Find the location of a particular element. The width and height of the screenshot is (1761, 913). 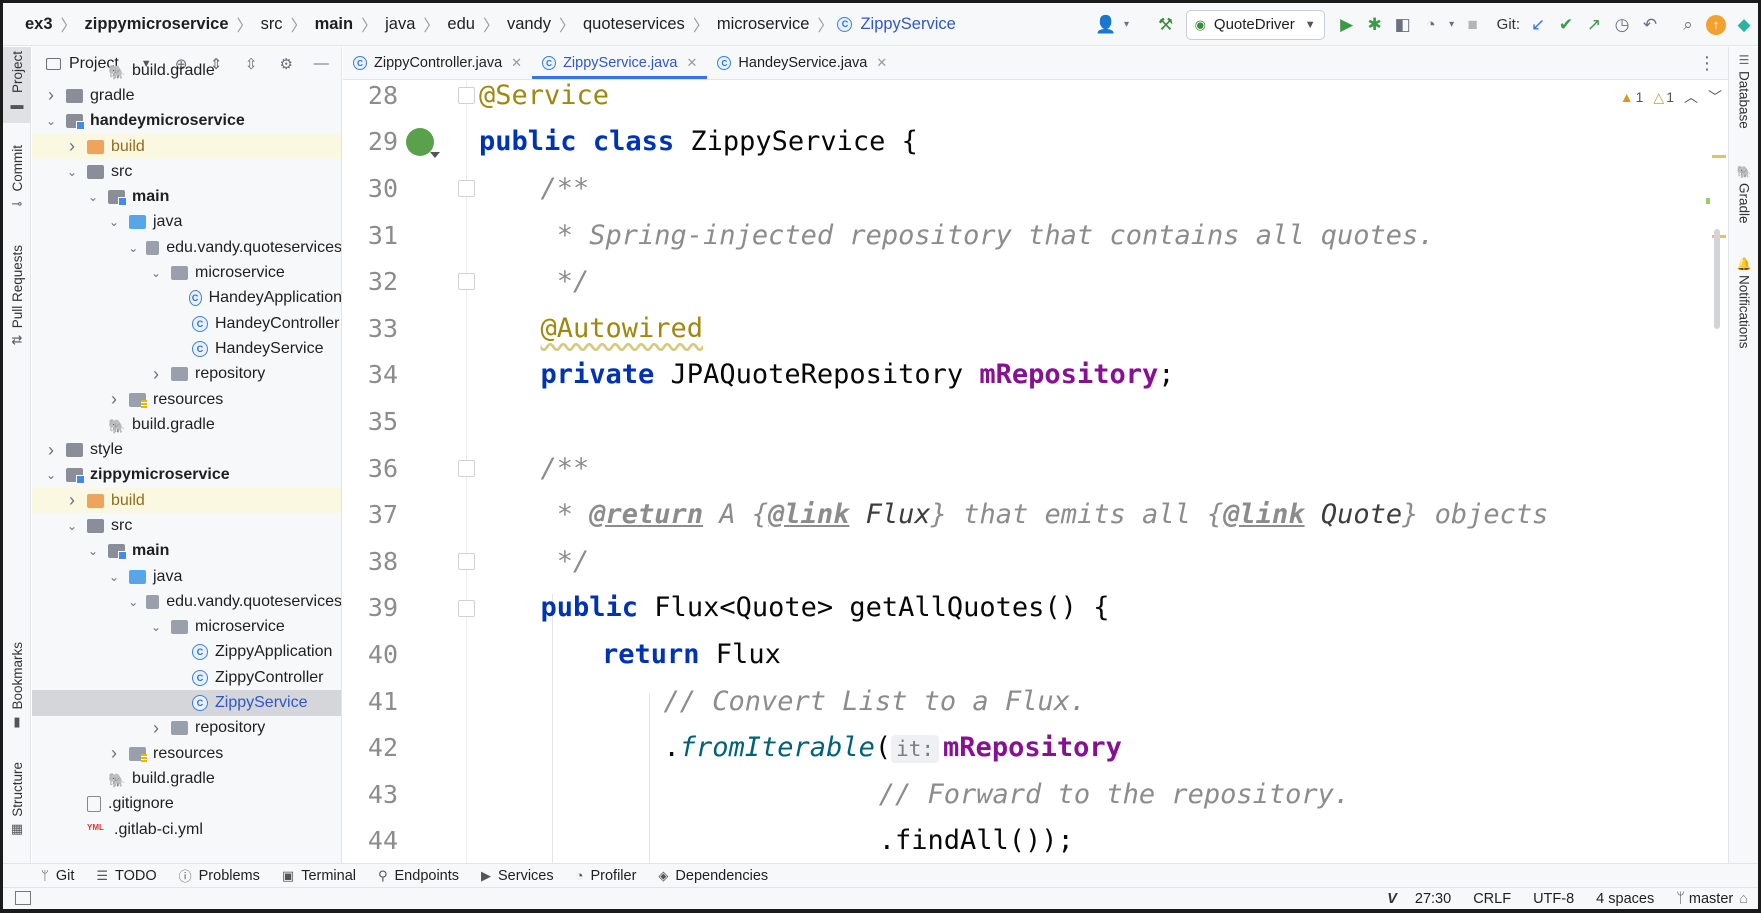

git-commit-icon: ✔ is located at coordinates (1566, 25).